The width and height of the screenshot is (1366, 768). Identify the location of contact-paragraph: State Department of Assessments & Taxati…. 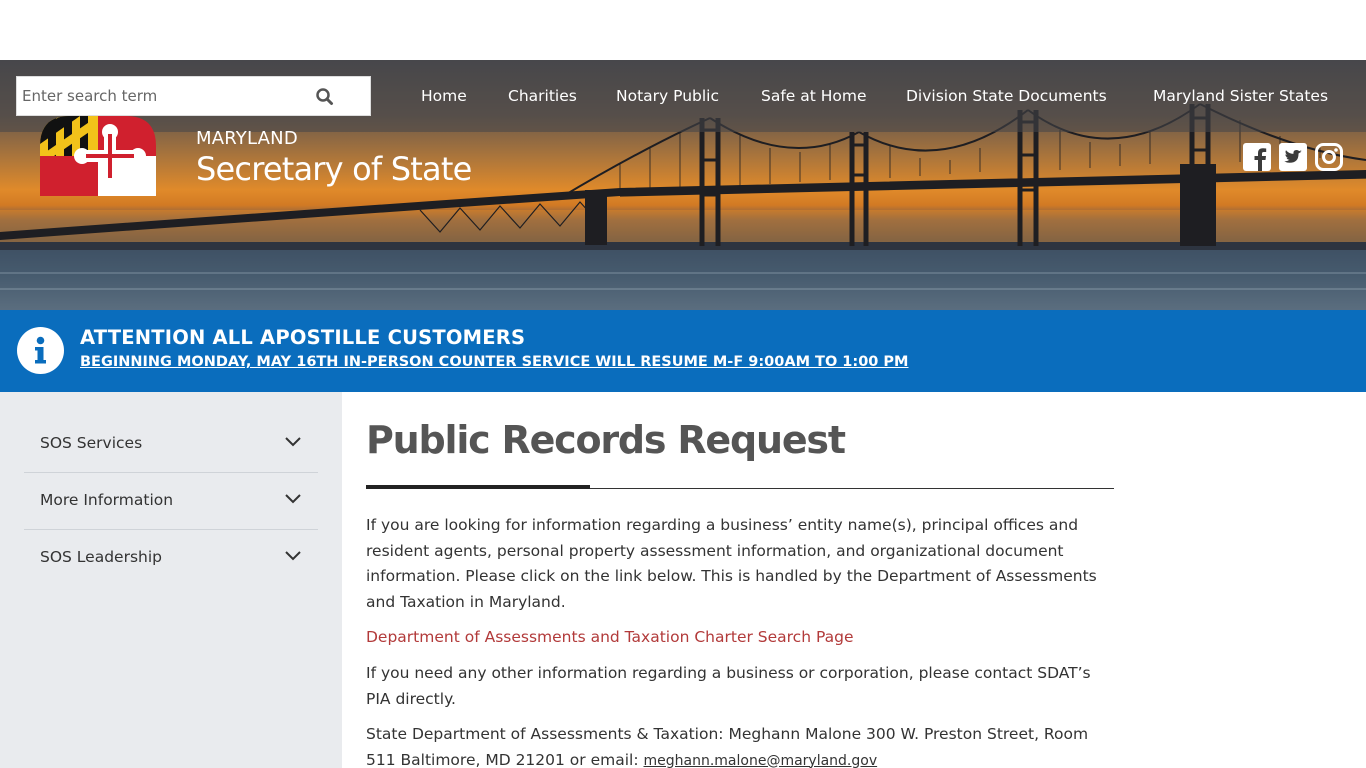
(740, 745).